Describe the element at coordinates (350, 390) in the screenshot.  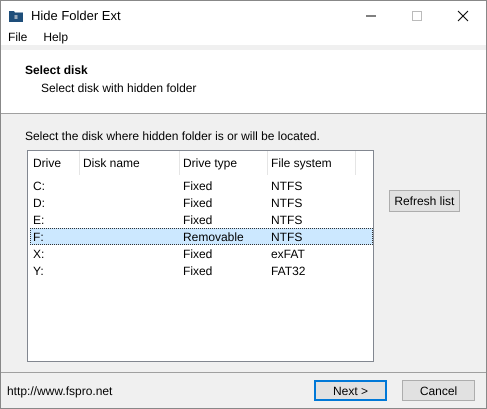
I see `dialog-button: Next >` at that location.